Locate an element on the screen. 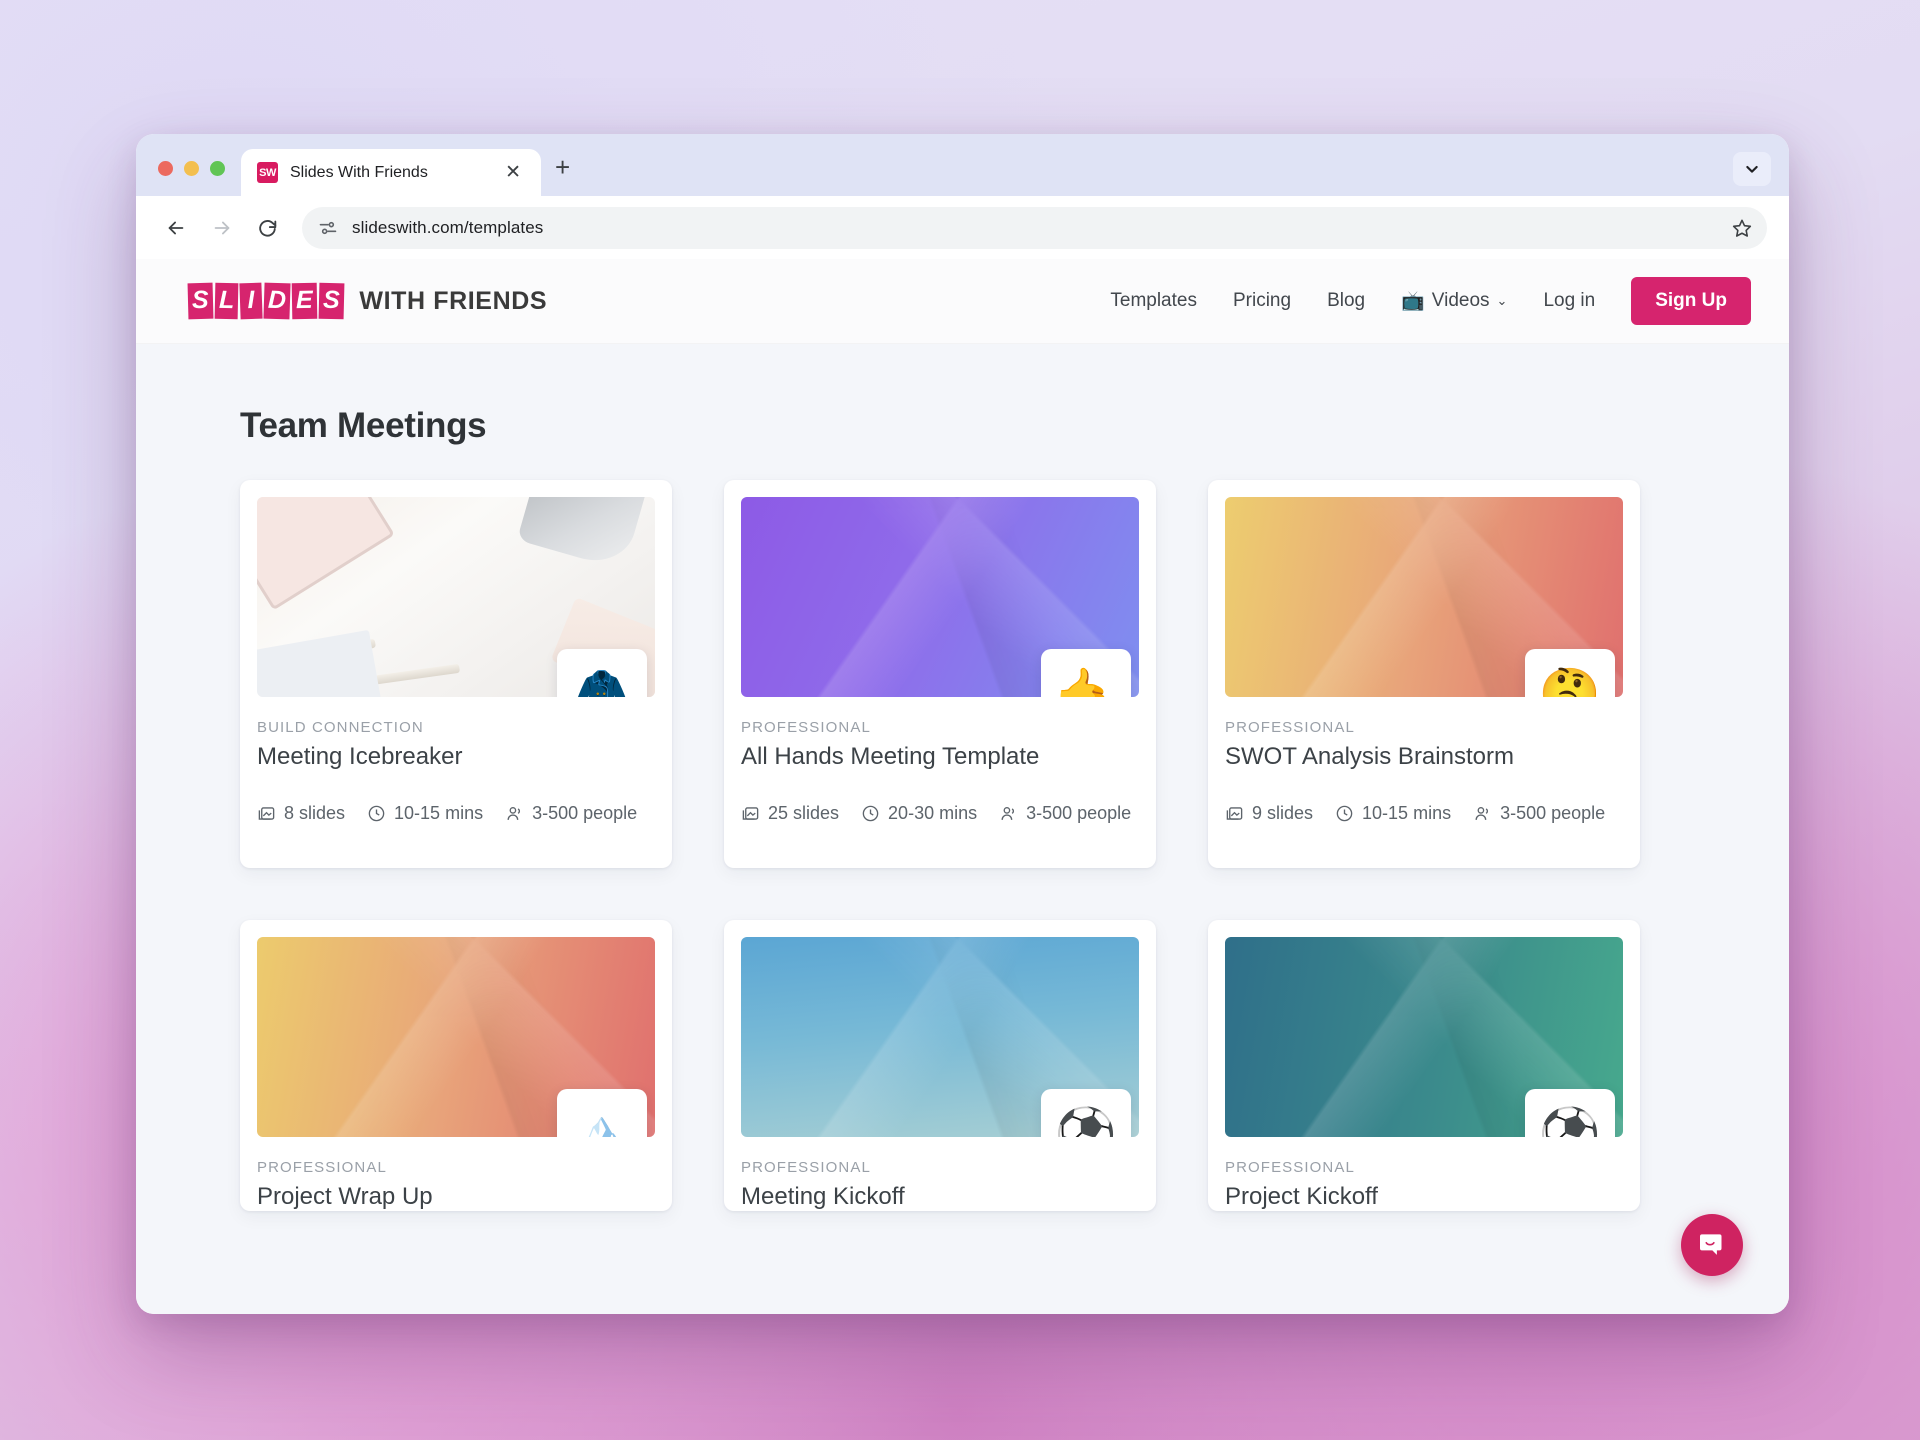 The height and width of the screenshot is (1440, 1920). favicon-icon: SW is located at coordinates (267, 172).